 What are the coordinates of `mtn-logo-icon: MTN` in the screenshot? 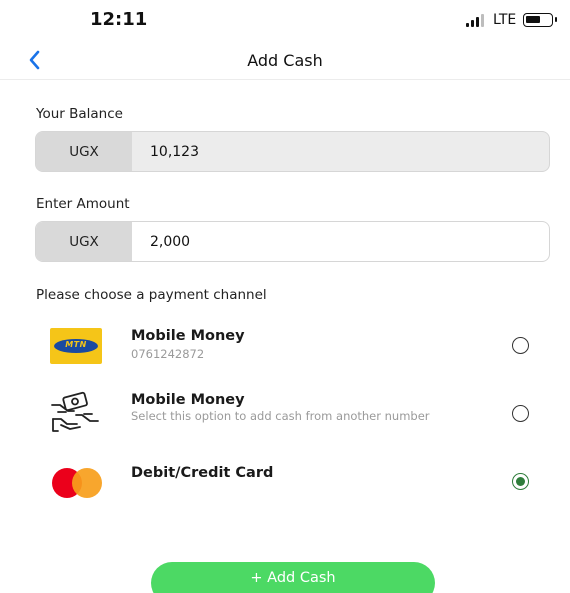 It's located at (76, 346).